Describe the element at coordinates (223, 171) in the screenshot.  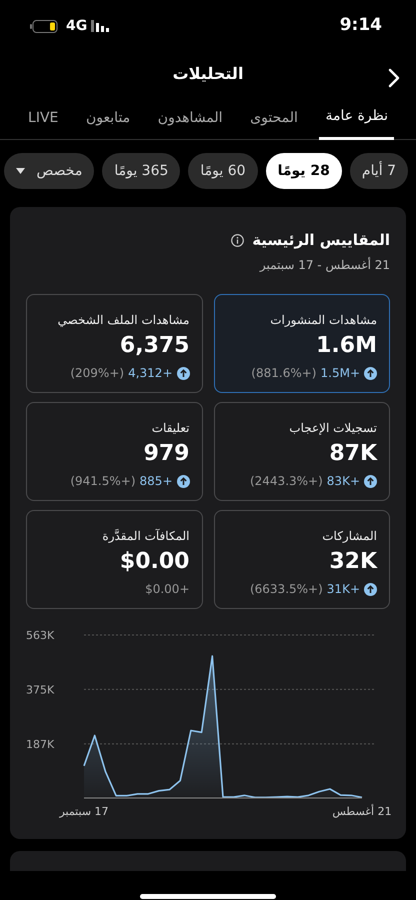
I see `period-chip: 60 يومًا` at that location.